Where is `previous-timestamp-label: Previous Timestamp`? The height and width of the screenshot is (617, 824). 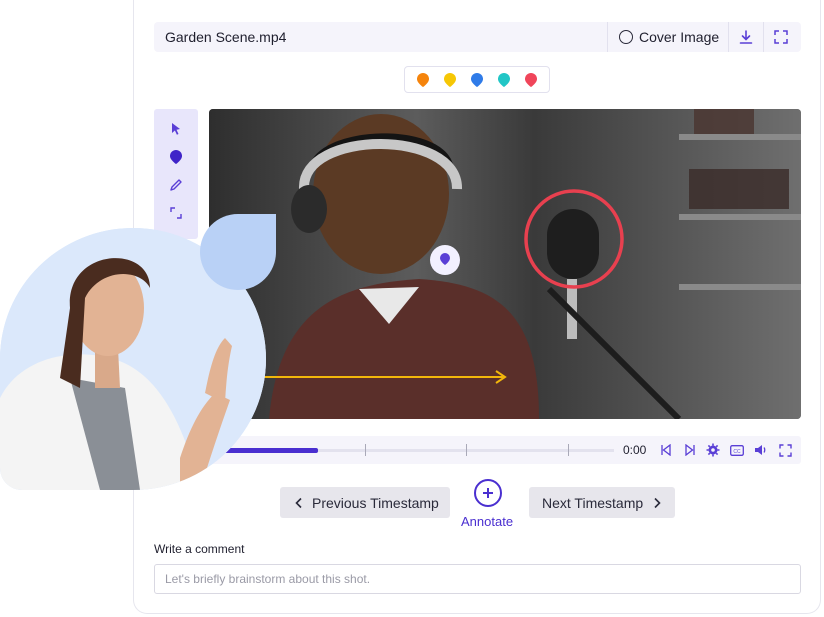 previous-timestamp-label: Previous Timestamp is located at coordinates (375, 502).